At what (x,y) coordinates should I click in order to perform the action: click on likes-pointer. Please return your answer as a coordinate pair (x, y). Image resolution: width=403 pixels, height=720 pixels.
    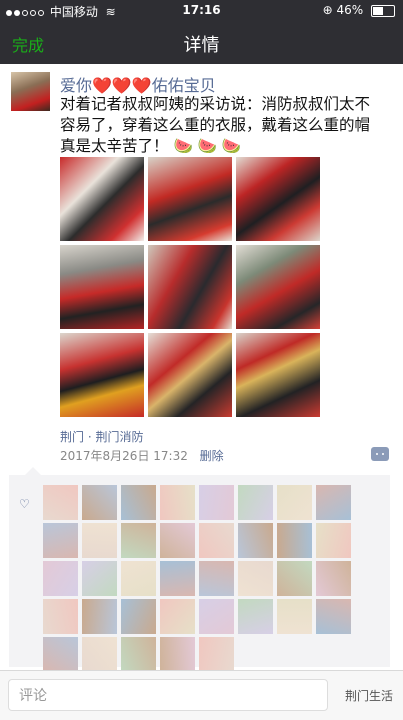
    Looking at the image, I should click on (33, 471).